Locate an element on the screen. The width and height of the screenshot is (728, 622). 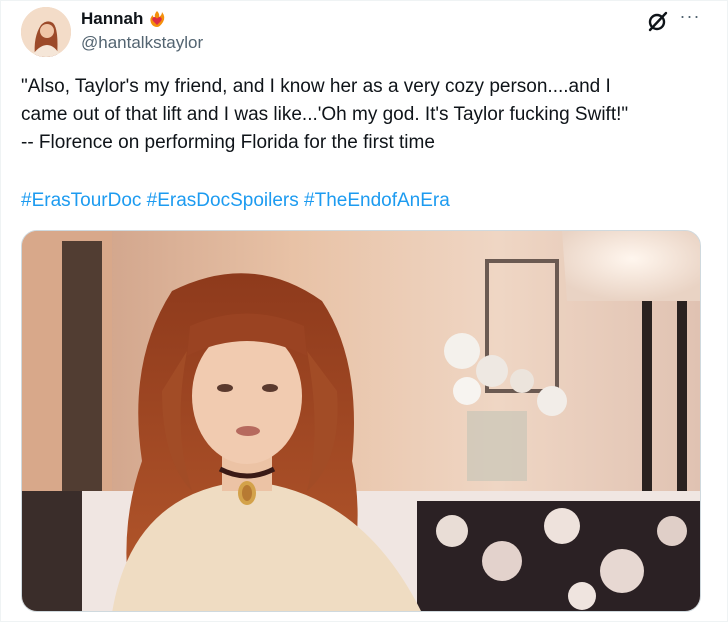
author-name-row: Hannah is located at coordinates (124, 19).